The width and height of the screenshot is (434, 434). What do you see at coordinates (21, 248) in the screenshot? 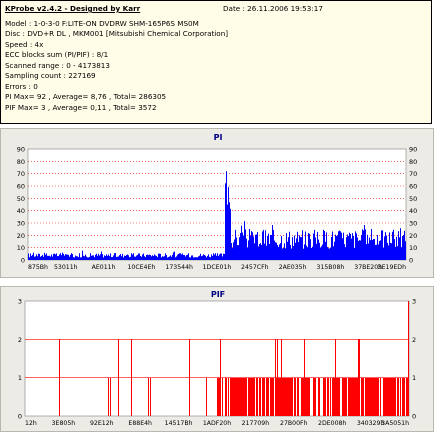
I see `y-tick-label-left: 10` at bounding box center [21, 248].